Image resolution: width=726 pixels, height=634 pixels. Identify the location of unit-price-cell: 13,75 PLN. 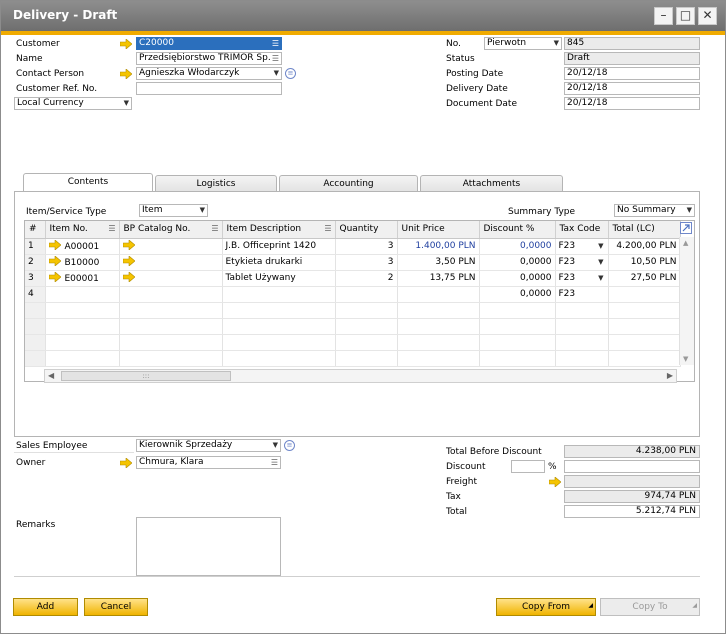
(438, 278).